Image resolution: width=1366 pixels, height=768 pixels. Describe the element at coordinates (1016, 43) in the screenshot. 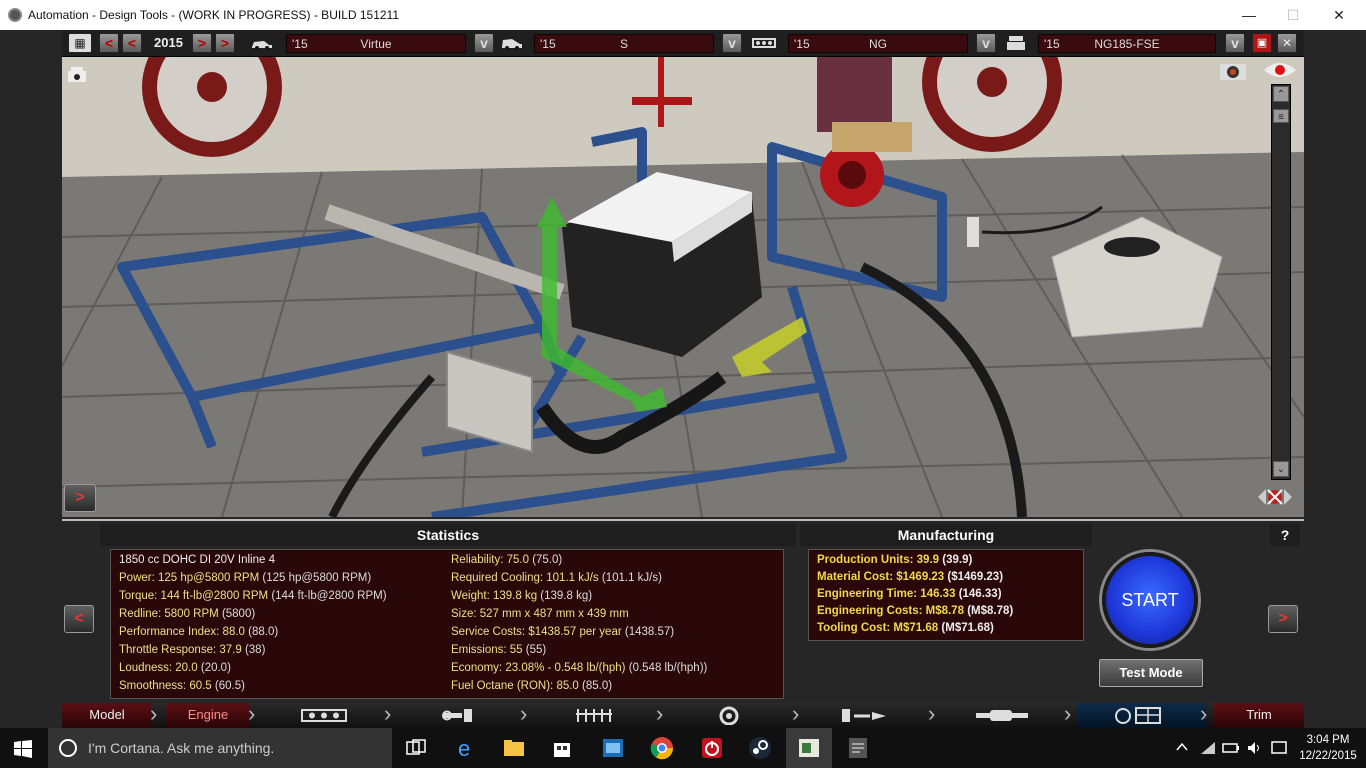

I see `engine-variant-icon` at that location.